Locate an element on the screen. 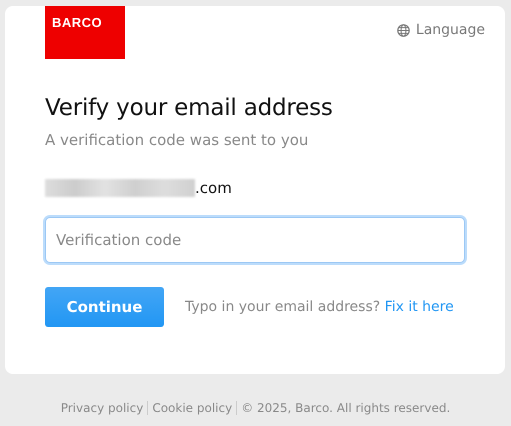  typo-prompt: Typo in your email address? Fix it here is located at coordinates (319, 307).